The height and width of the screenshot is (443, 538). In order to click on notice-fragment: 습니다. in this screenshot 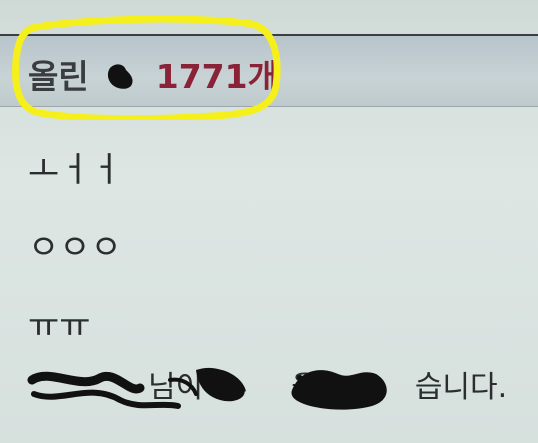, I will do `click(461, 387)`.